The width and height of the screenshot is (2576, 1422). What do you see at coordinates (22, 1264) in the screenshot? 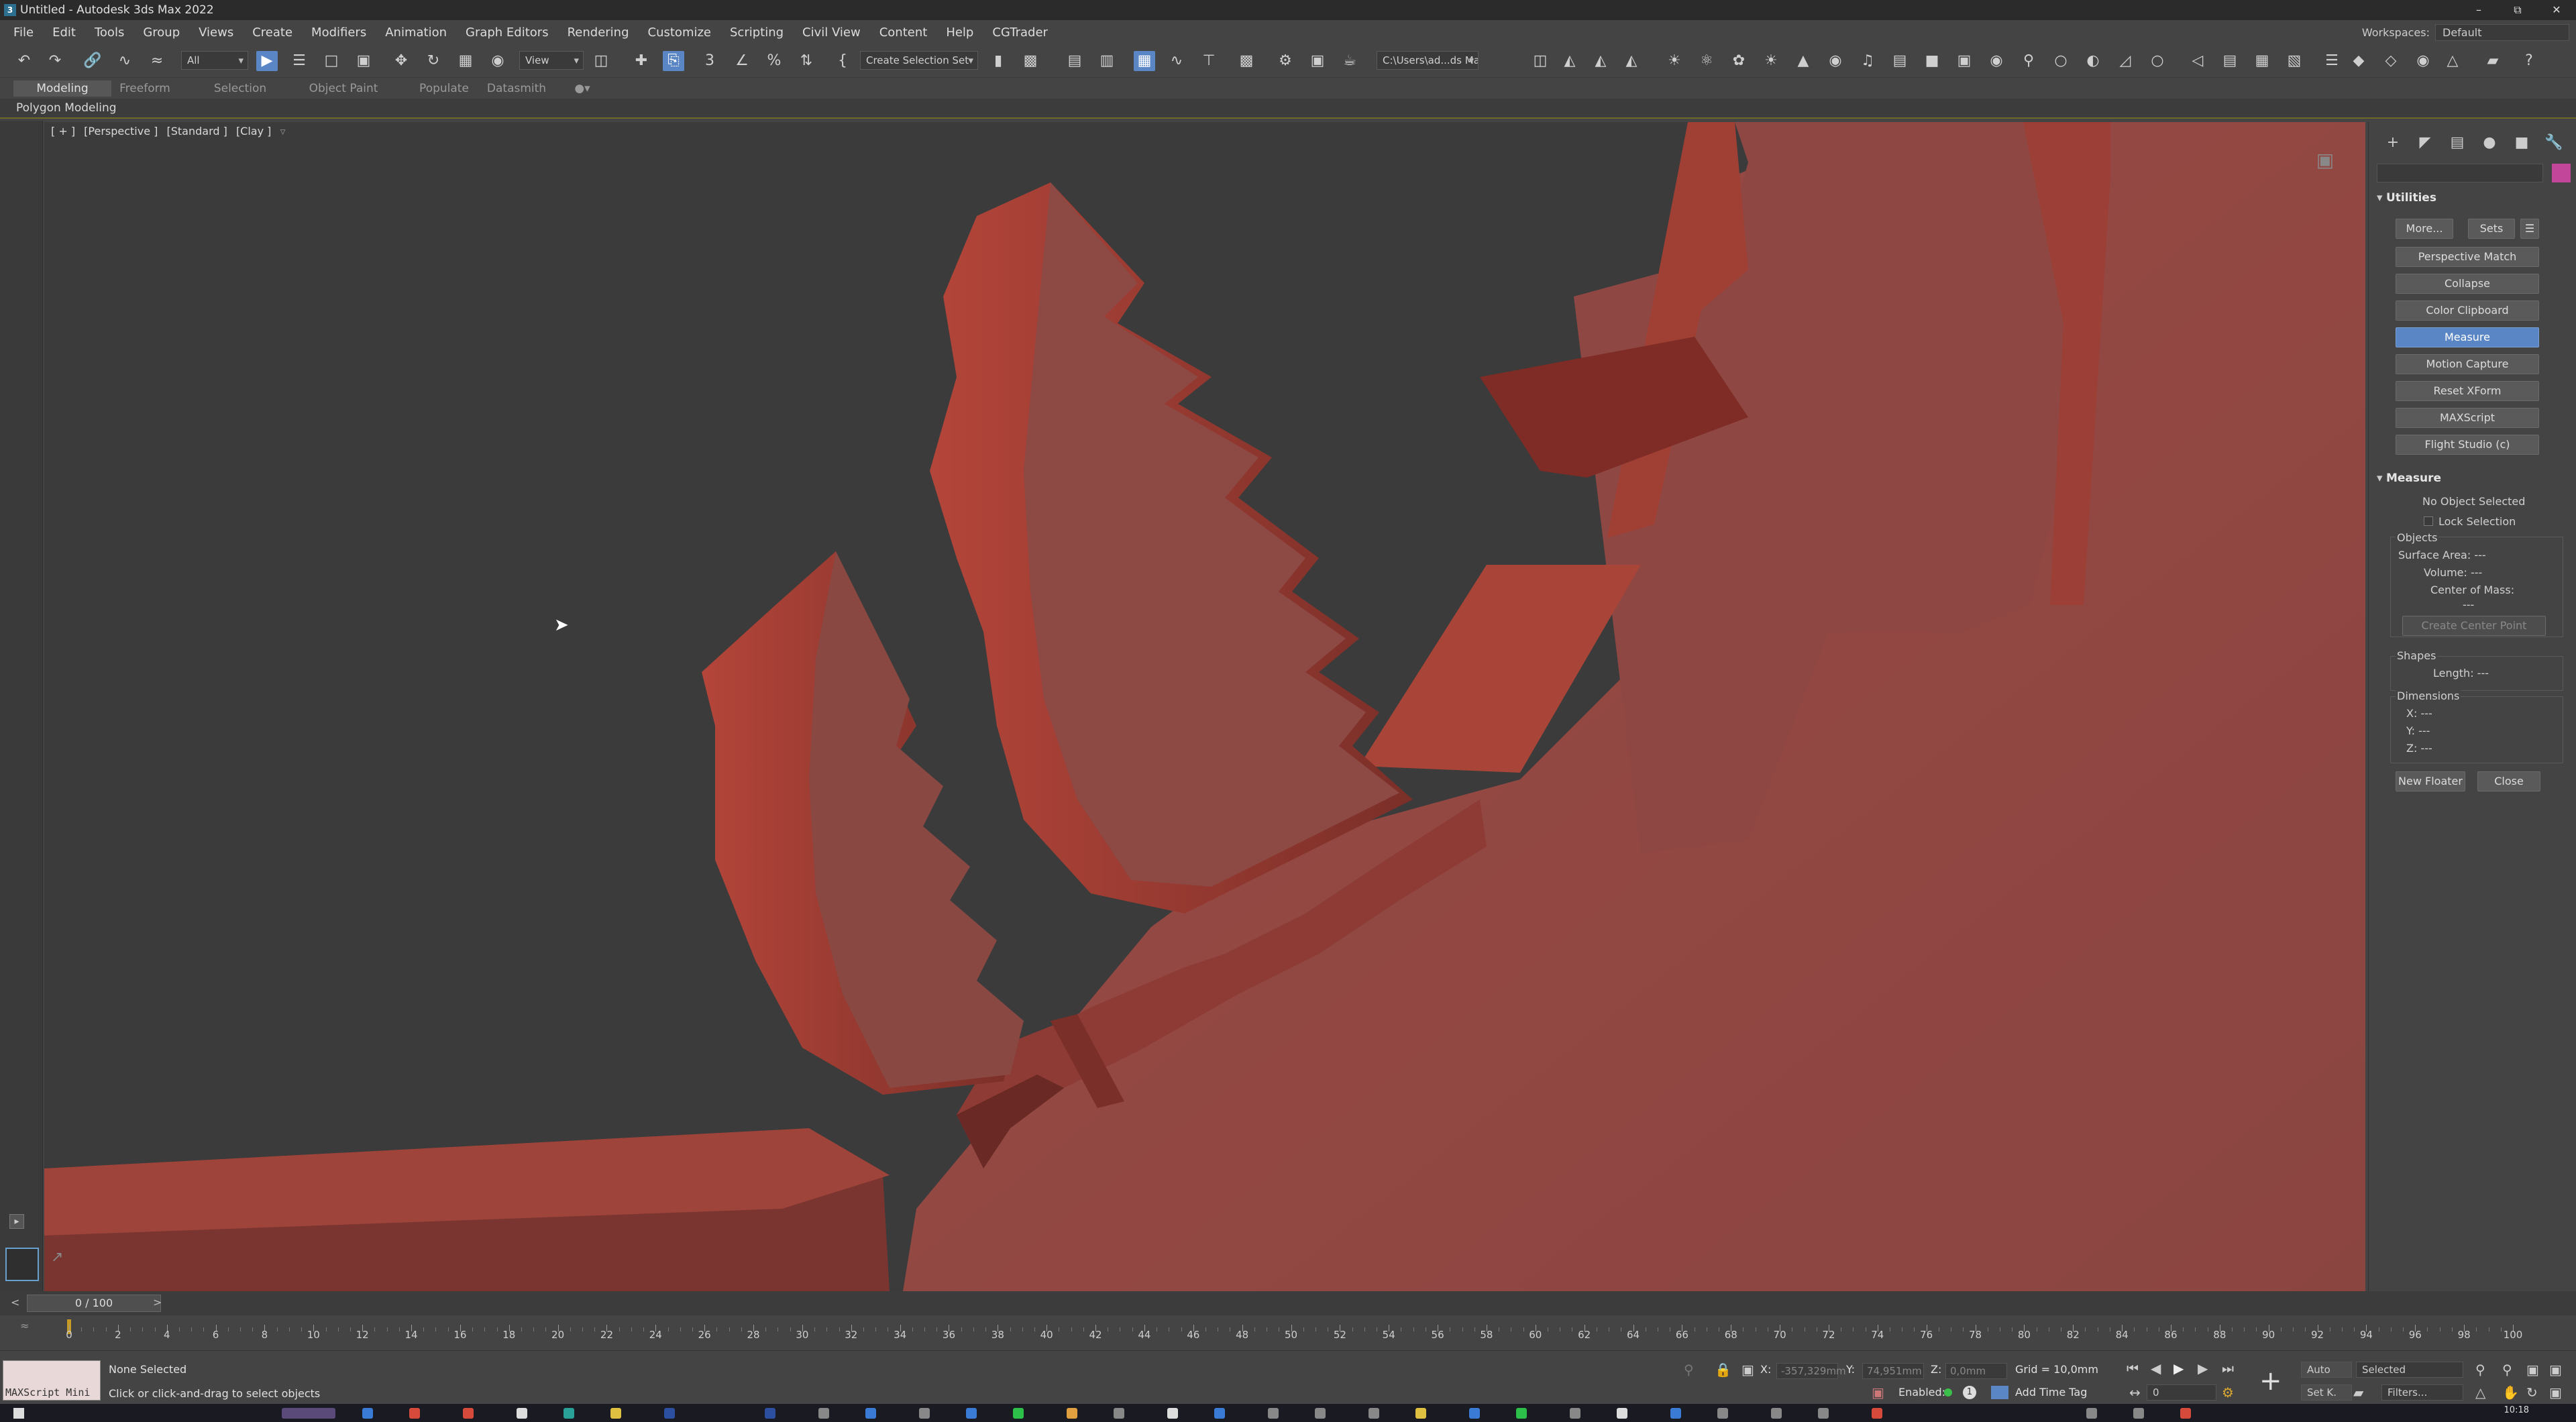
I see `viewport-layout-thumbnail` at bounding box center [22, 1264].